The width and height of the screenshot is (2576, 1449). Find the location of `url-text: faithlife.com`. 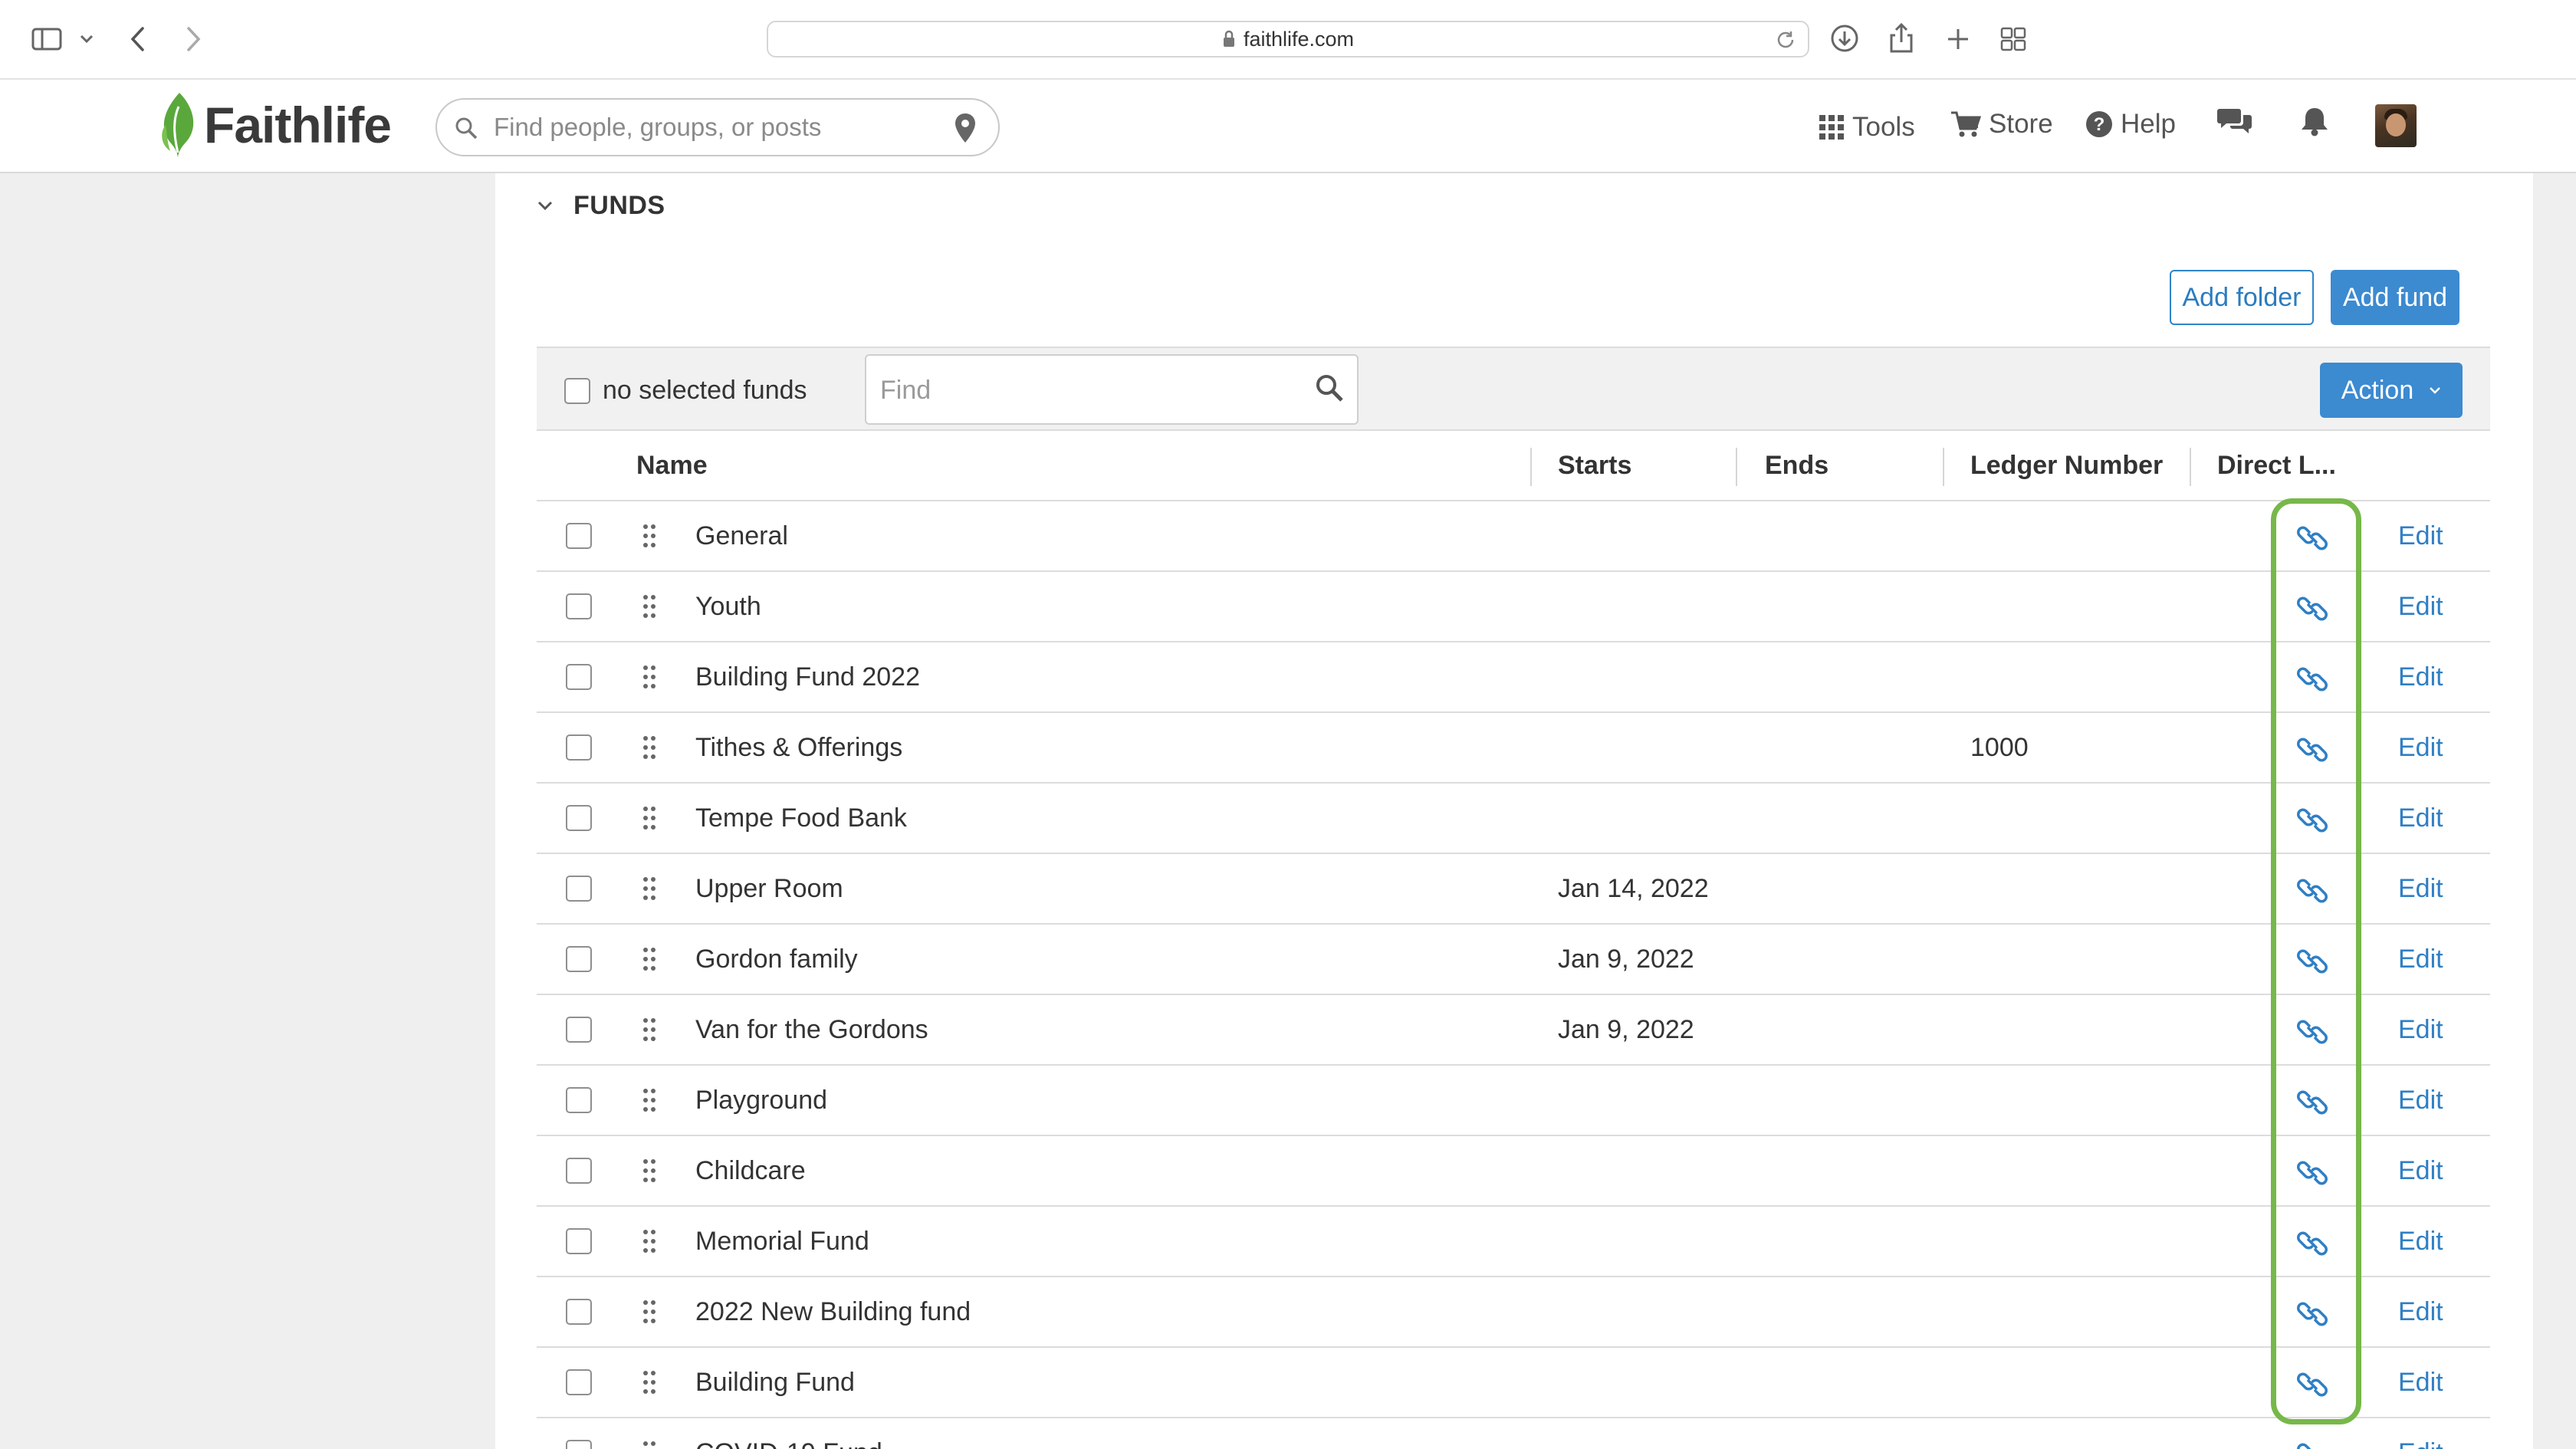

url-text: faithlife.com is located at coordinates (1299, 39).